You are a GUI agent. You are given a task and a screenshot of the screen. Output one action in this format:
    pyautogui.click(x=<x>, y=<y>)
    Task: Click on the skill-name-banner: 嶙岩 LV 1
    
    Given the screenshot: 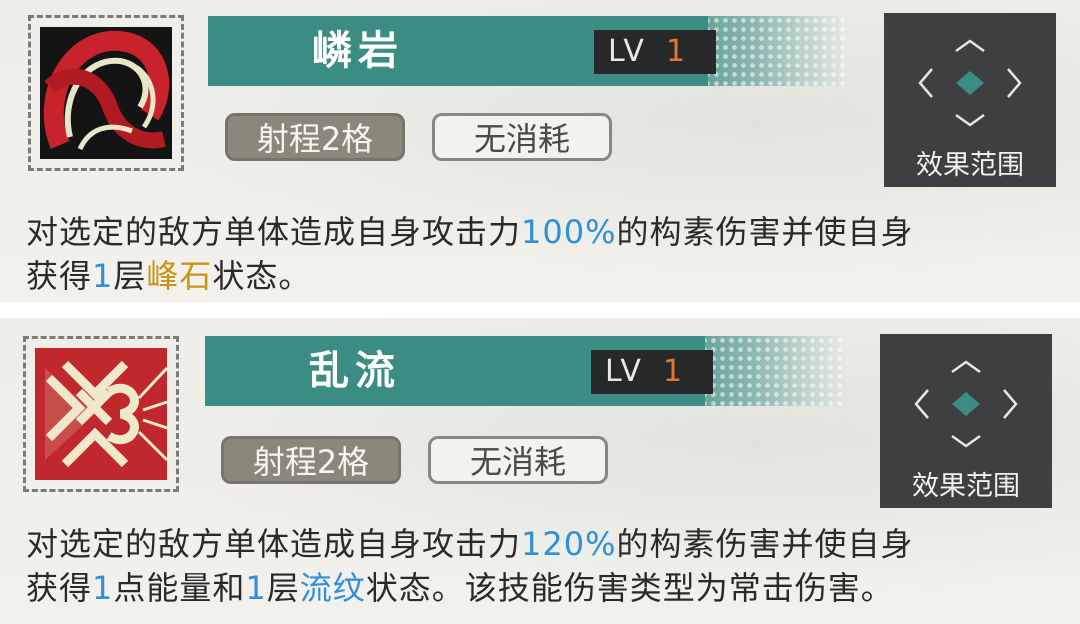 What is the action you would take?
    pyautogui.click(x=528, y=51)
    